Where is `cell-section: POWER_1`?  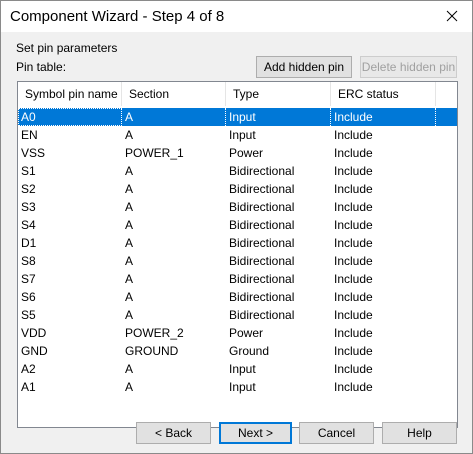
cell-section: POWER_1 is located at coordinates (174, 153).